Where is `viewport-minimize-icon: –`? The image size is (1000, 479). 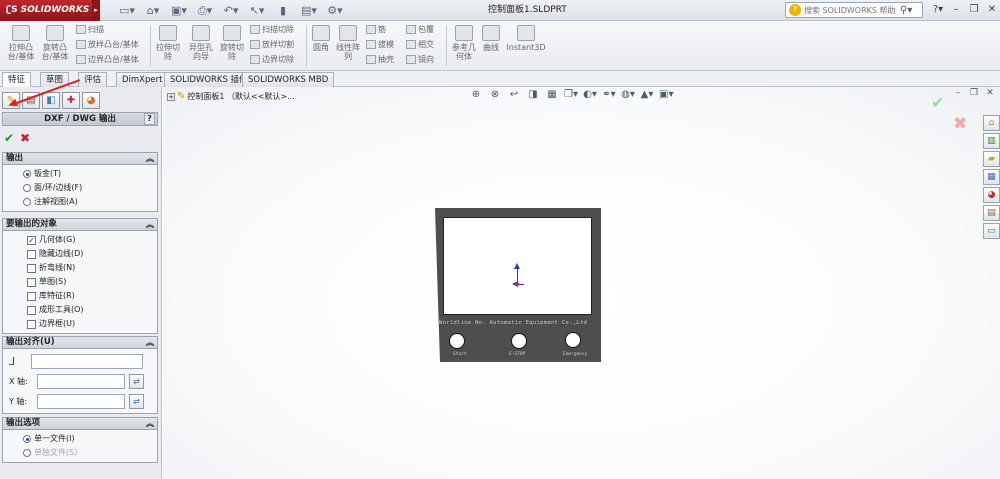 viewport-minimize-icon: – is located at coordinates (958, 93).